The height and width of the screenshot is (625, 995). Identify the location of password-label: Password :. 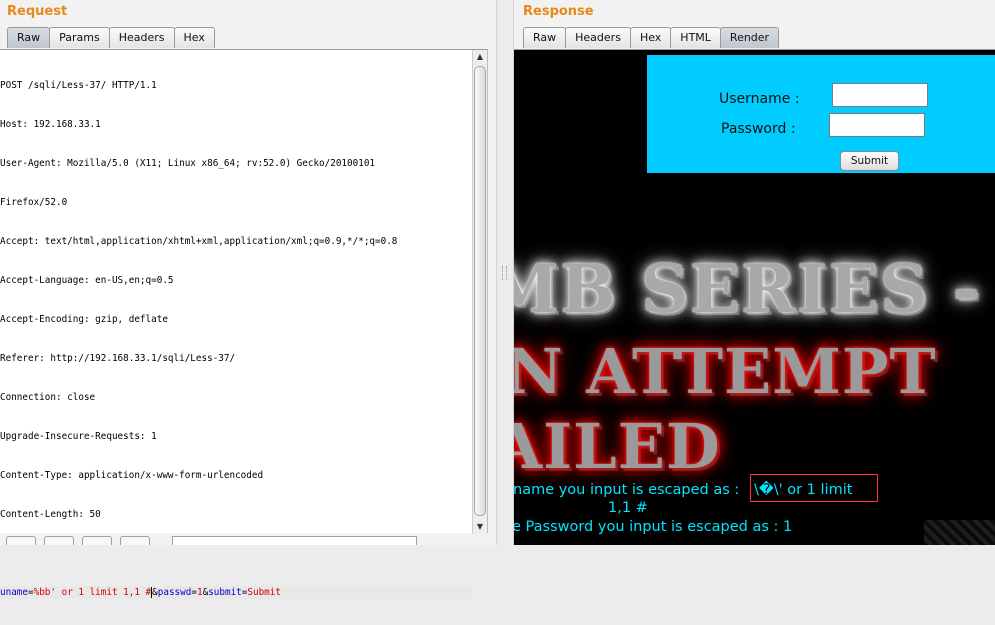
(758, 129).